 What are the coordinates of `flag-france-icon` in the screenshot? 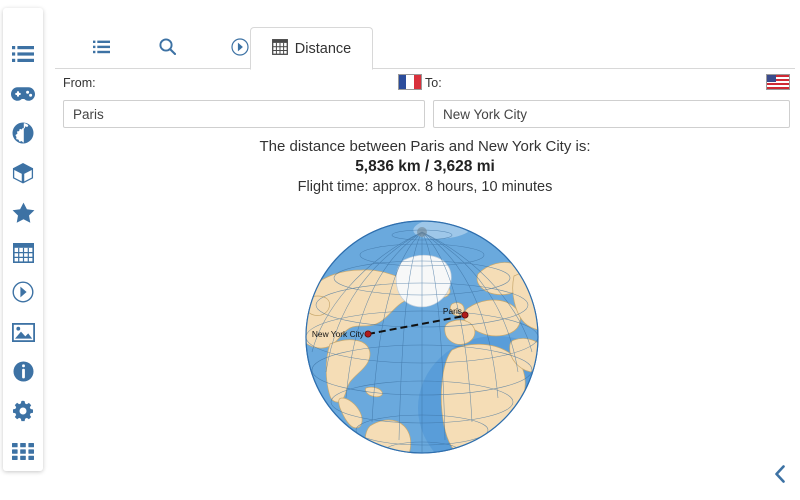 It's located at (410, 82).